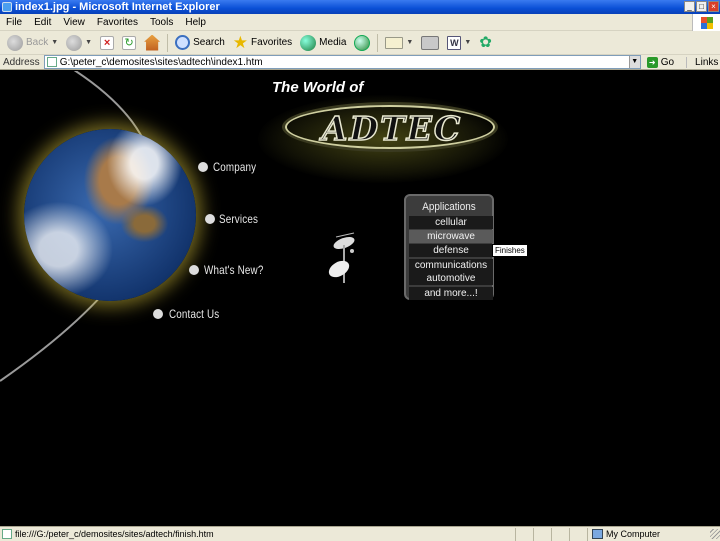 This screenshot has width=720, height=541. I want to click on tooltip: Finishes, so click(510, 250).